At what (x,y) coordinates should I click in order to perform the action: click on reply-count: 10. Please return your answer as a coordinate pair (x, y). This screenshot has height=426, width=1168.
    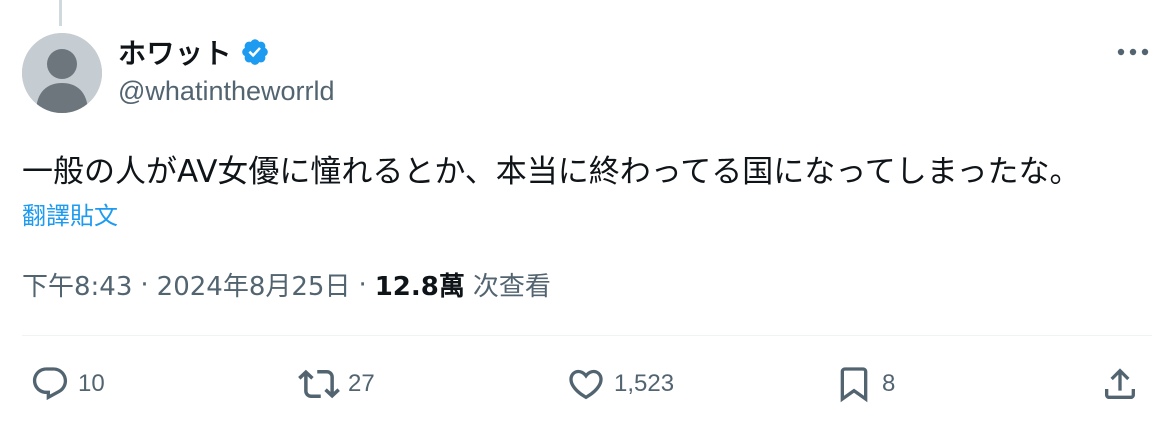
    Looking at the image, I should click on (91, 383).